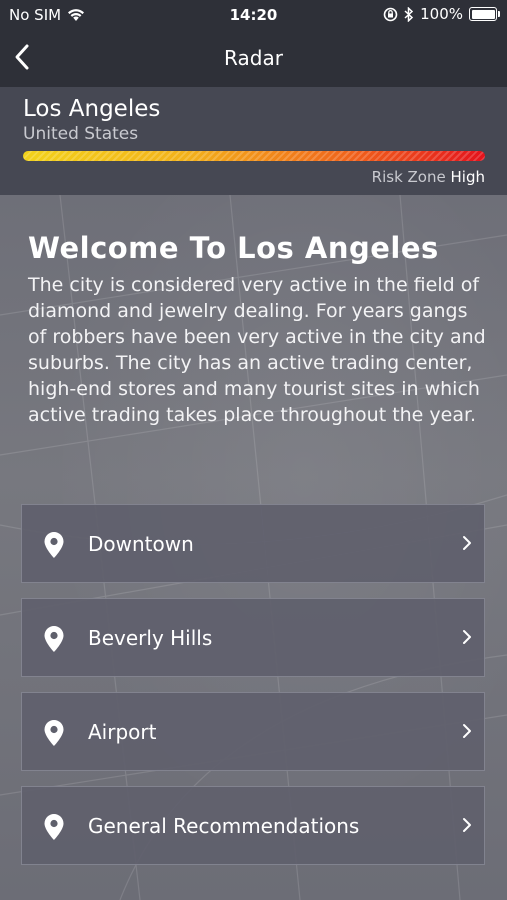 Image resolution: width=507 pixels, height=900 pixels. What do you see at coordinates (253, 15) in the screenshot?
I see `status-bar: No SIM 14:20 100%` at bounding box center [253, 15].